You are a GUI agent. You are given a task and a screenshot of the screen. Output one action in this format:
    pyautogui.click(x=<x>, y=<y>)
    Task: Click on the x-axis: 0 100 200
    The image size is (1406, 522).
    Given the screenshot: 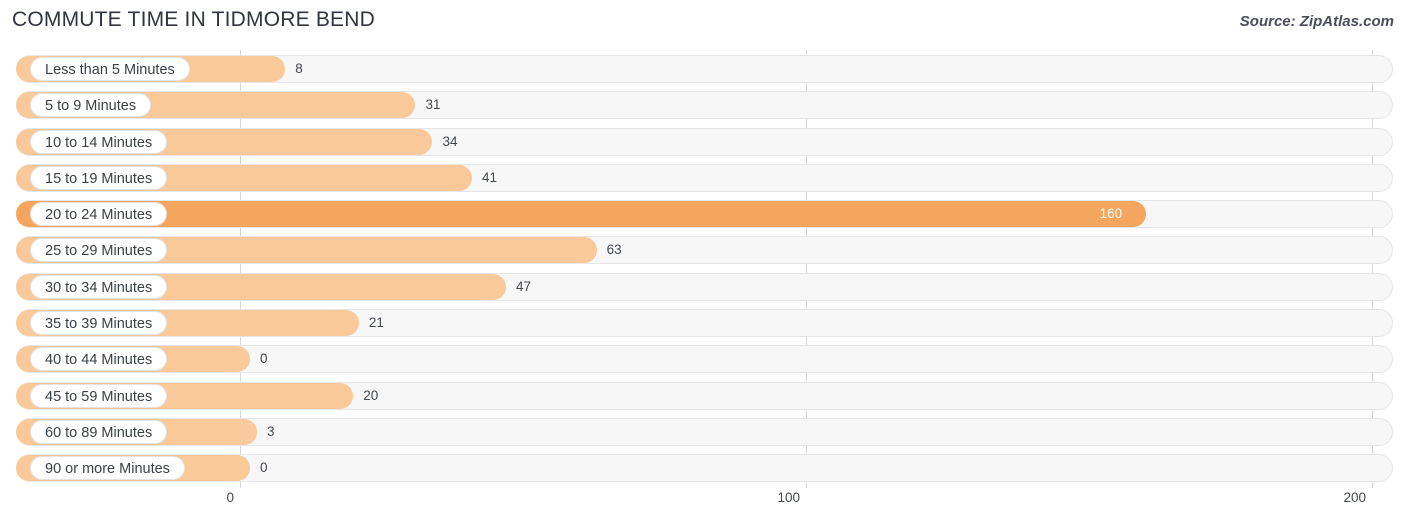 What is the action you would take?
    pyautogui.click(x=703, y=505)
    